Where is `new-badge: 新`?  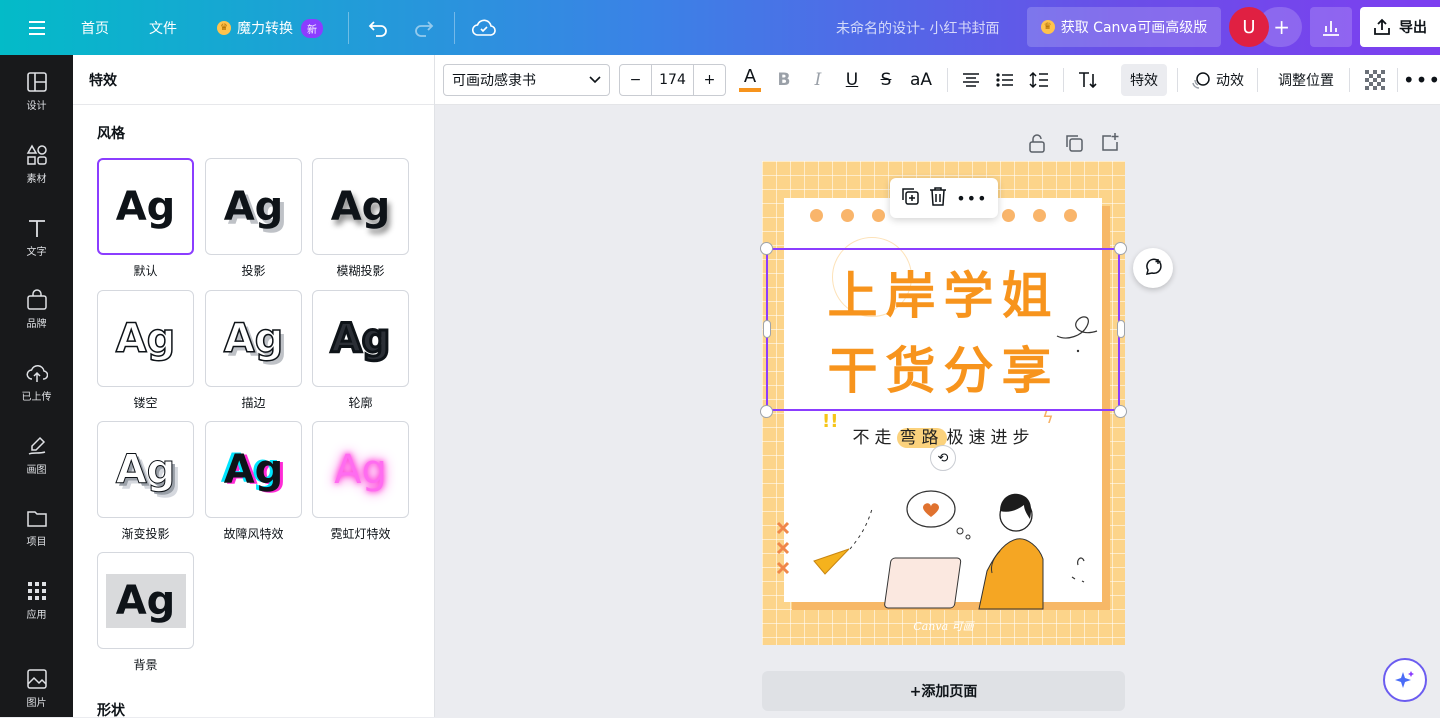
new-badge: 新 is located at coordinates (312, 28).